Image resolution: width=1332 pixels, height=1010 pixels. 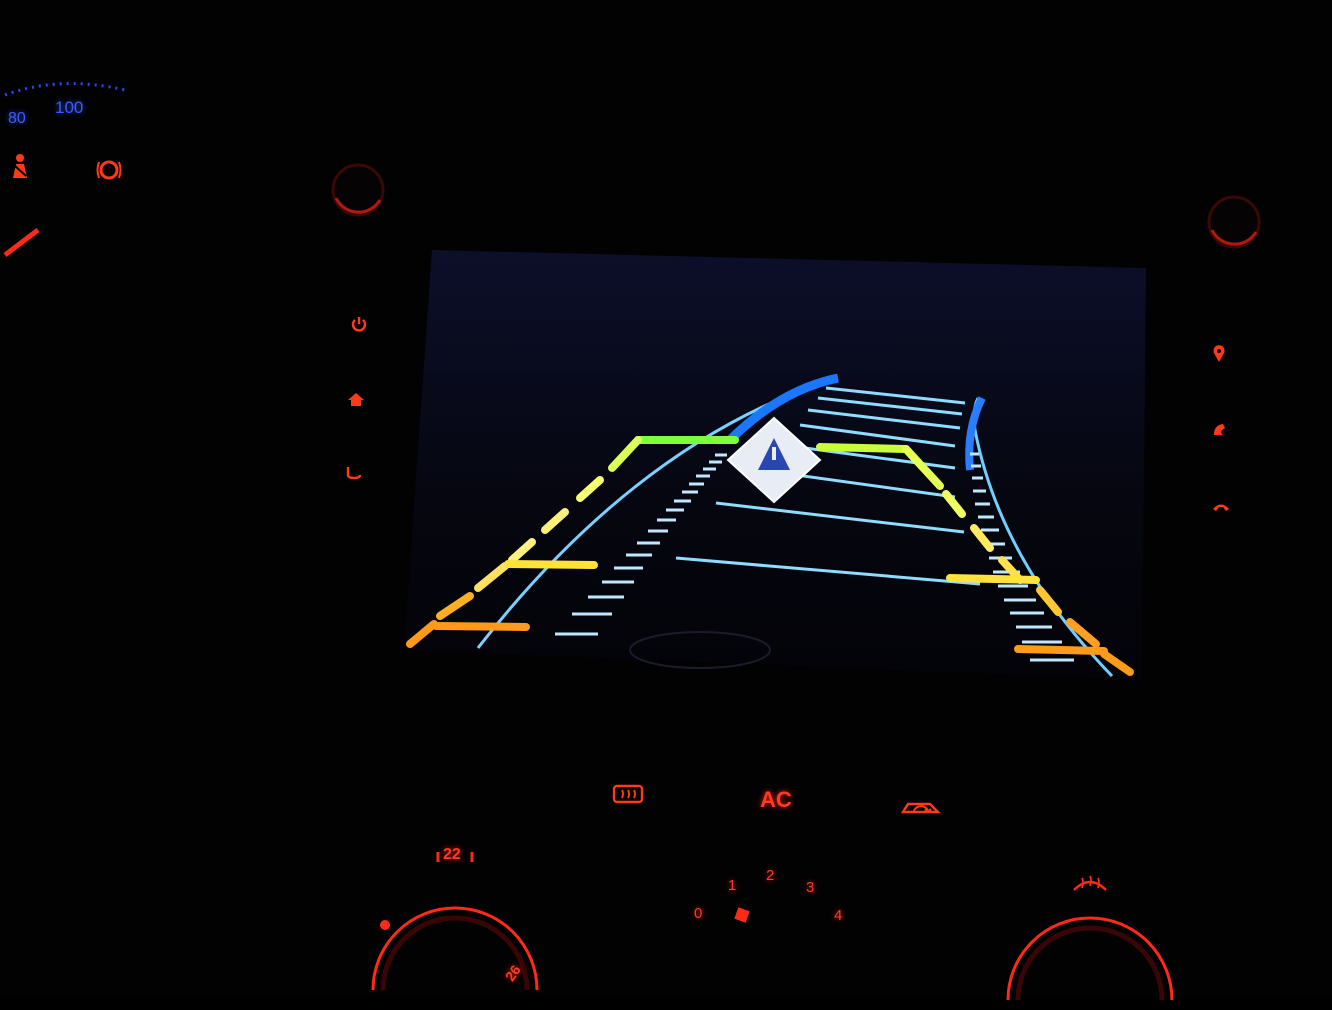 I want to click on near-guide-right, so click(x=1061, y=650).